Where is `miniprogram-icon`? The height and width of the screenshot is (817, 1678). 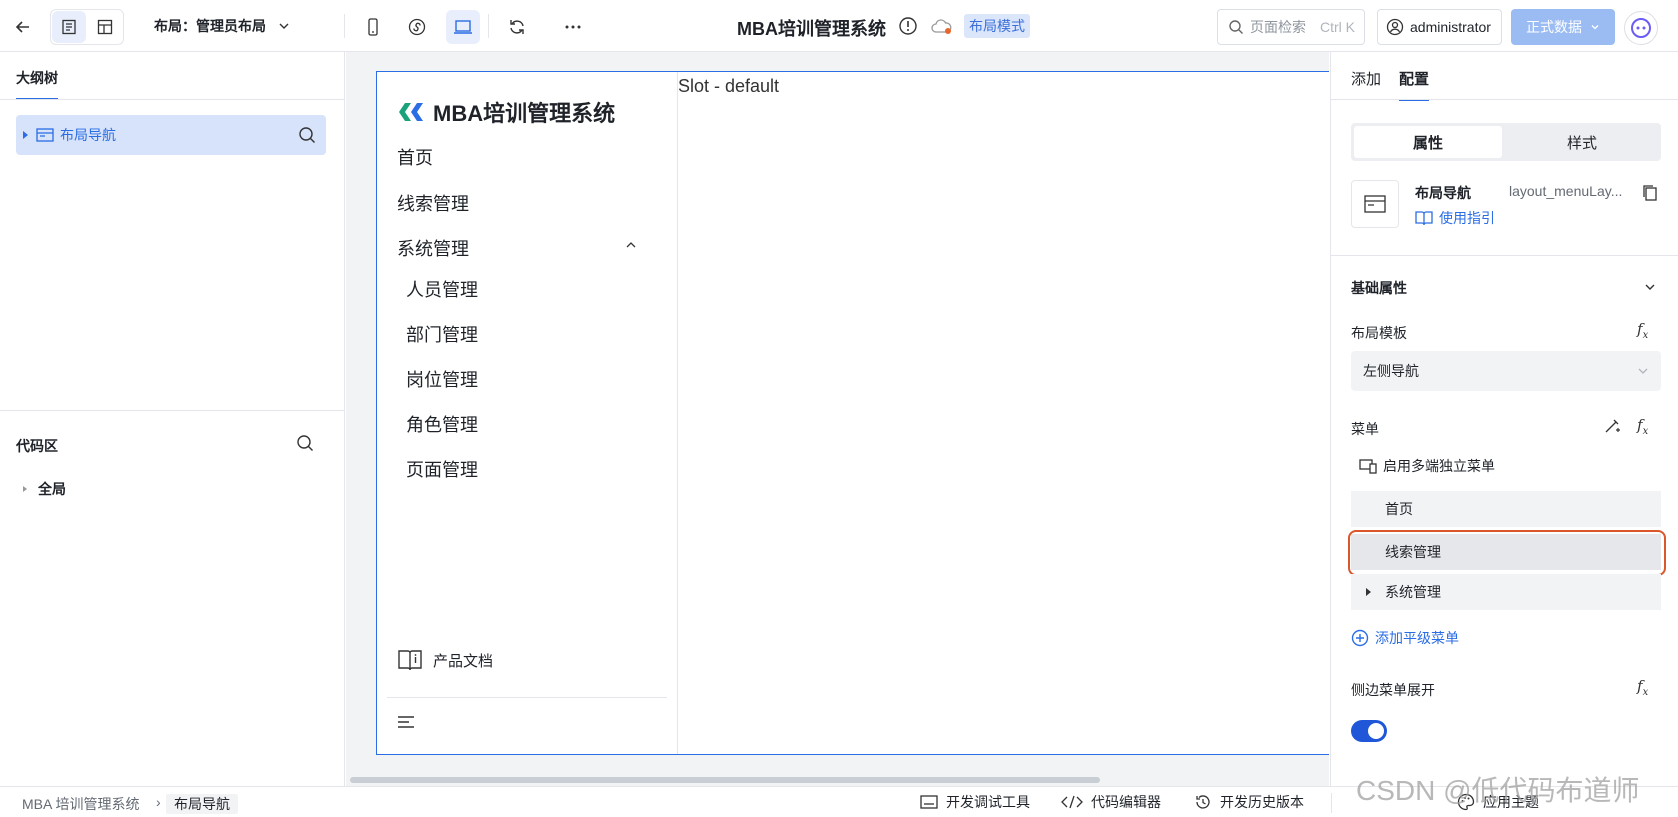
miniprogram-icon is located at coordinates (417, 27).